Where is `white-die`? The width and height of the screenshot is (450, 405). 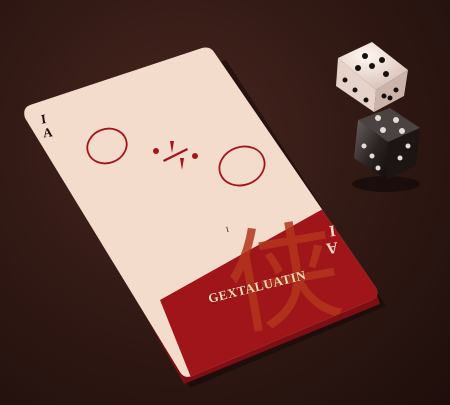 white-die is located at coordinates (372, 77).